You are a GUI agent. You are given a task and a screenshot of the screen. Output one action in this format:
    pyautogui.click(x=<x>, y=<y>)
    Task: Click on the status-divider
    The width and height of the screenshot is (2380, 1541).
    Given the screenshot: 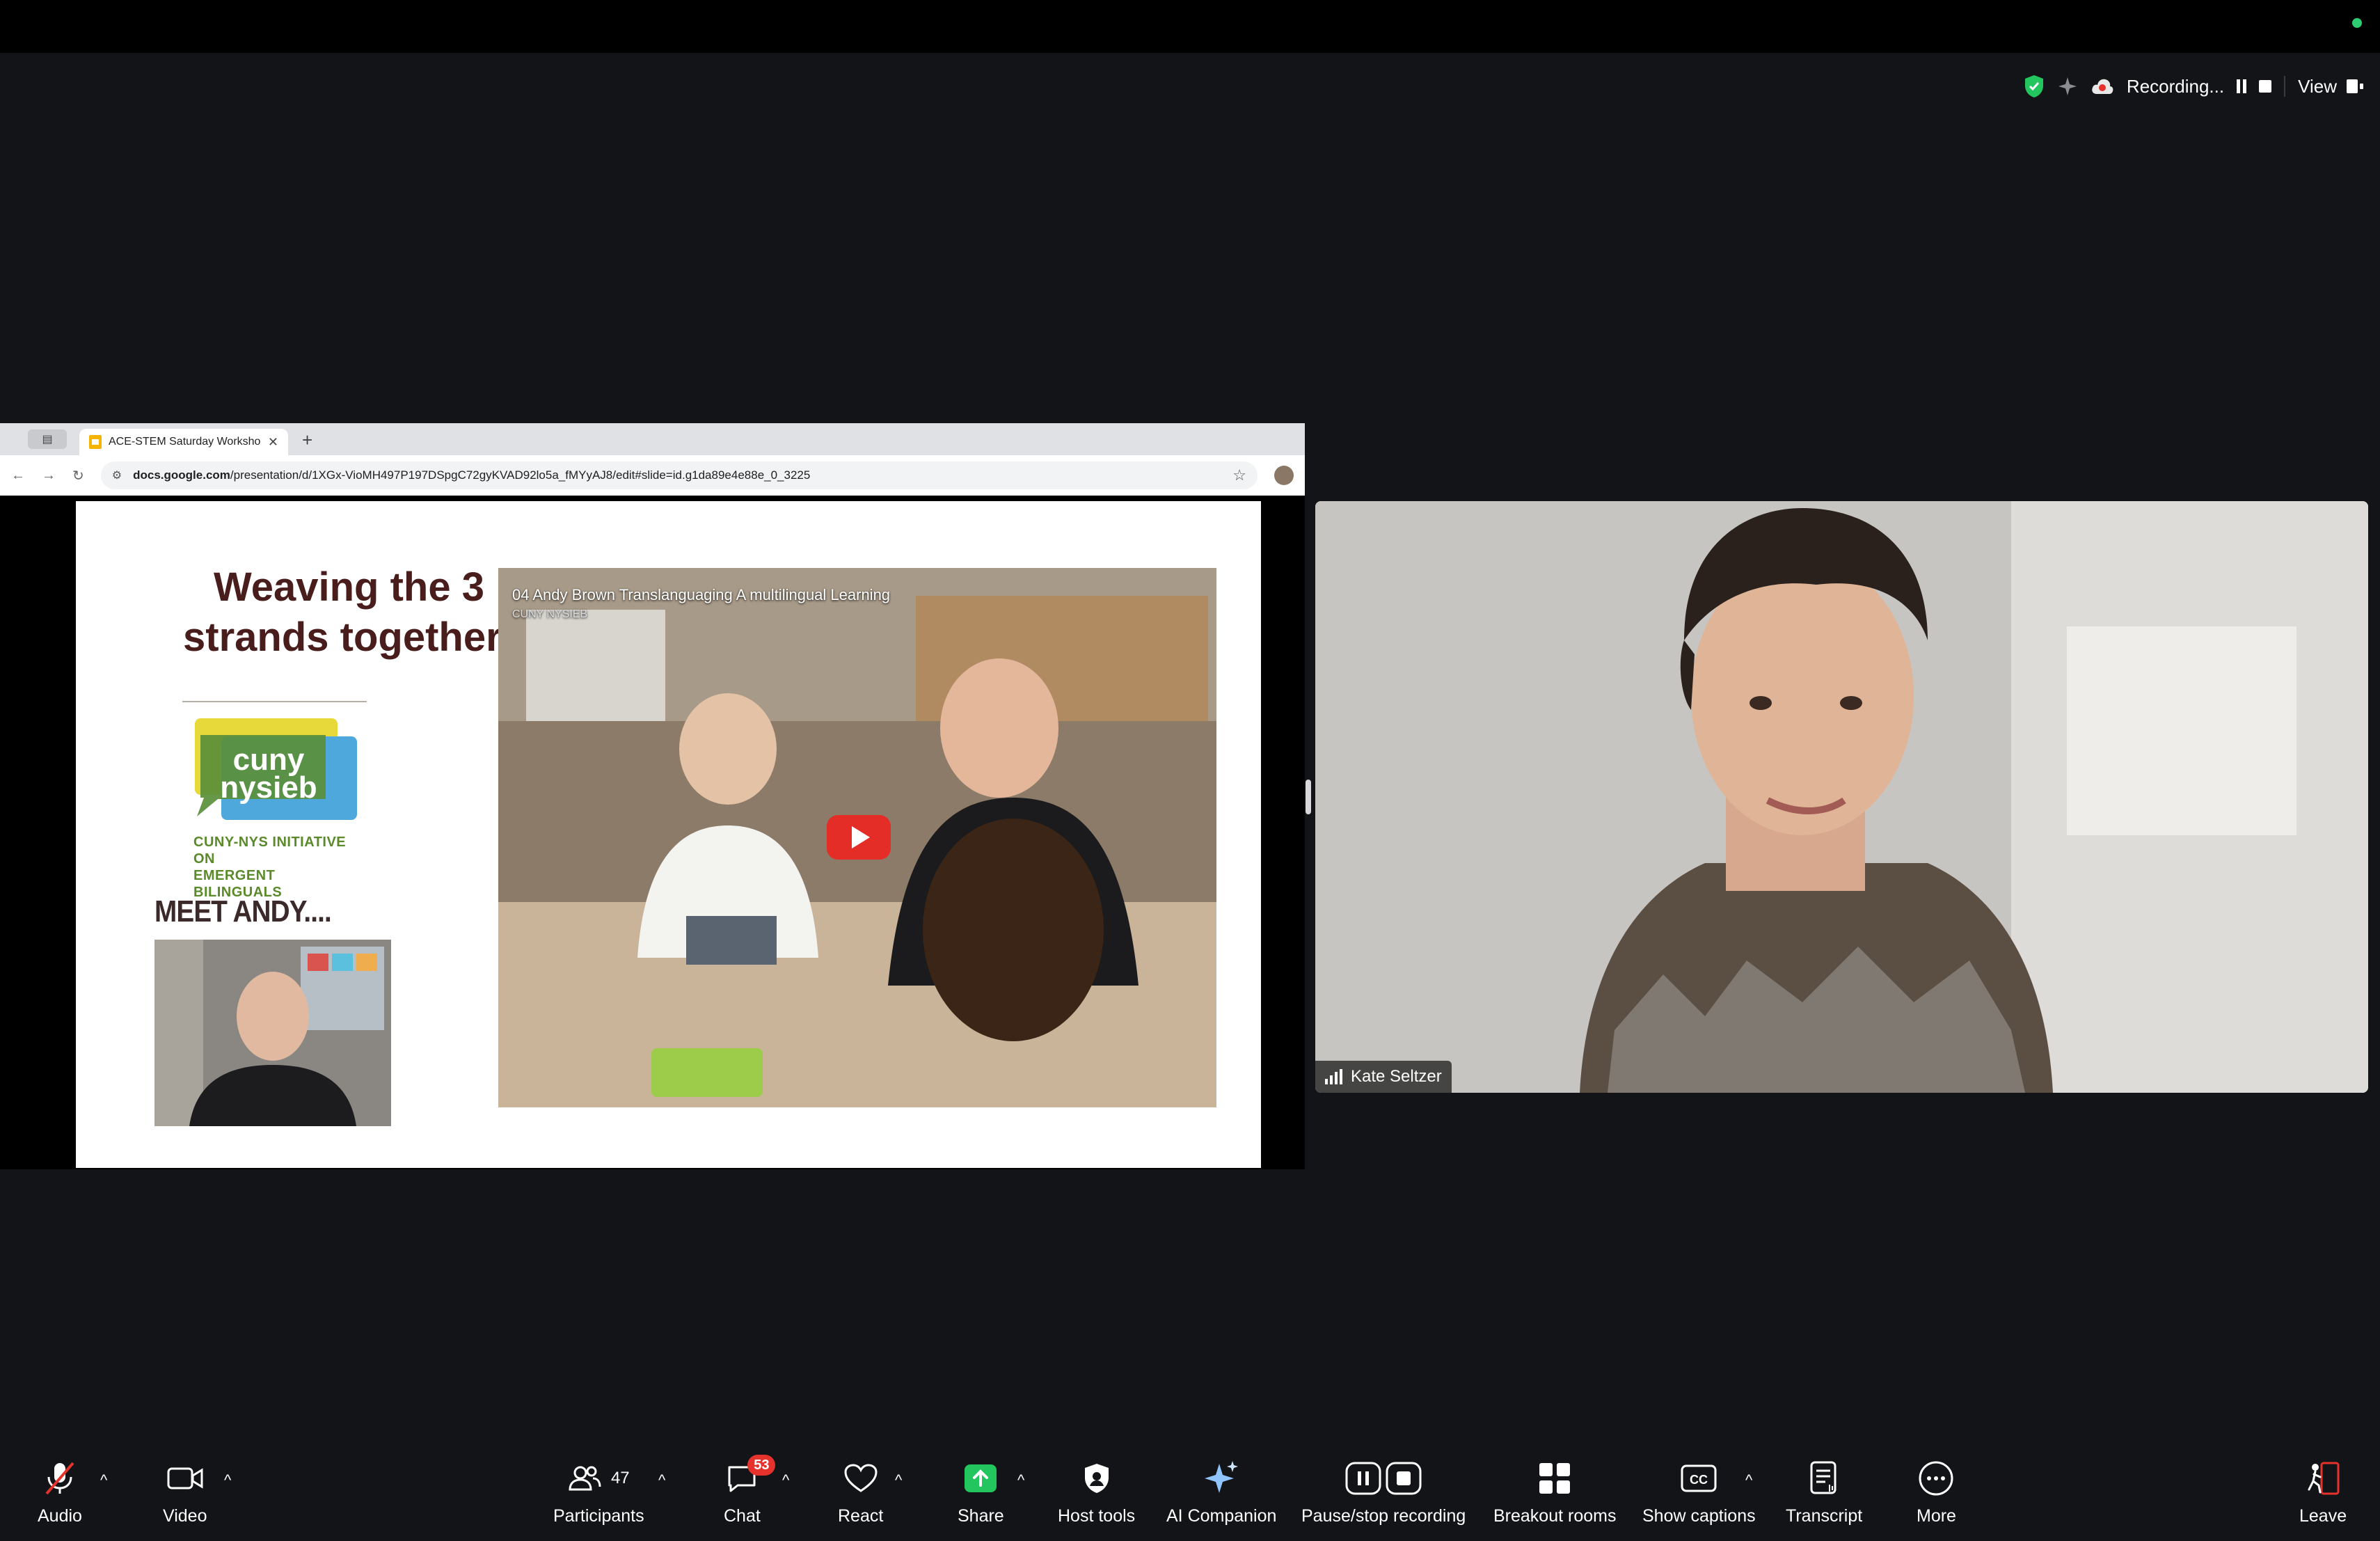 What is the action you would take?
    pyautogui.click(x=2285, y=86)
    